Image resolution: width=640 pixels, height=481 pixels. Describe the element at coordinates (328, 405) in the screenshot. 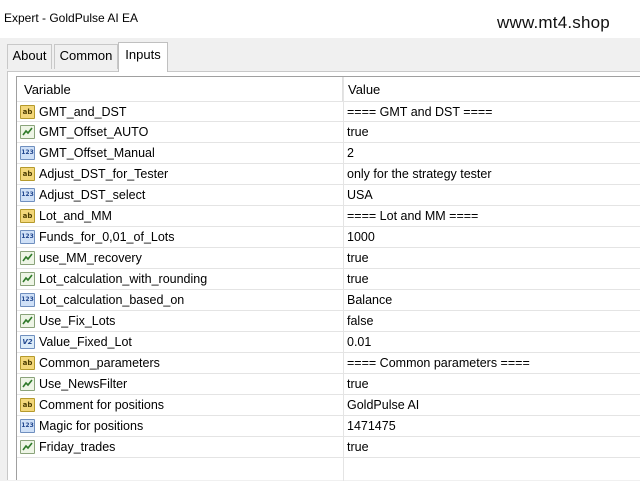

I see `table-row: ab Comment for positions GoldPulse AI` at that location.